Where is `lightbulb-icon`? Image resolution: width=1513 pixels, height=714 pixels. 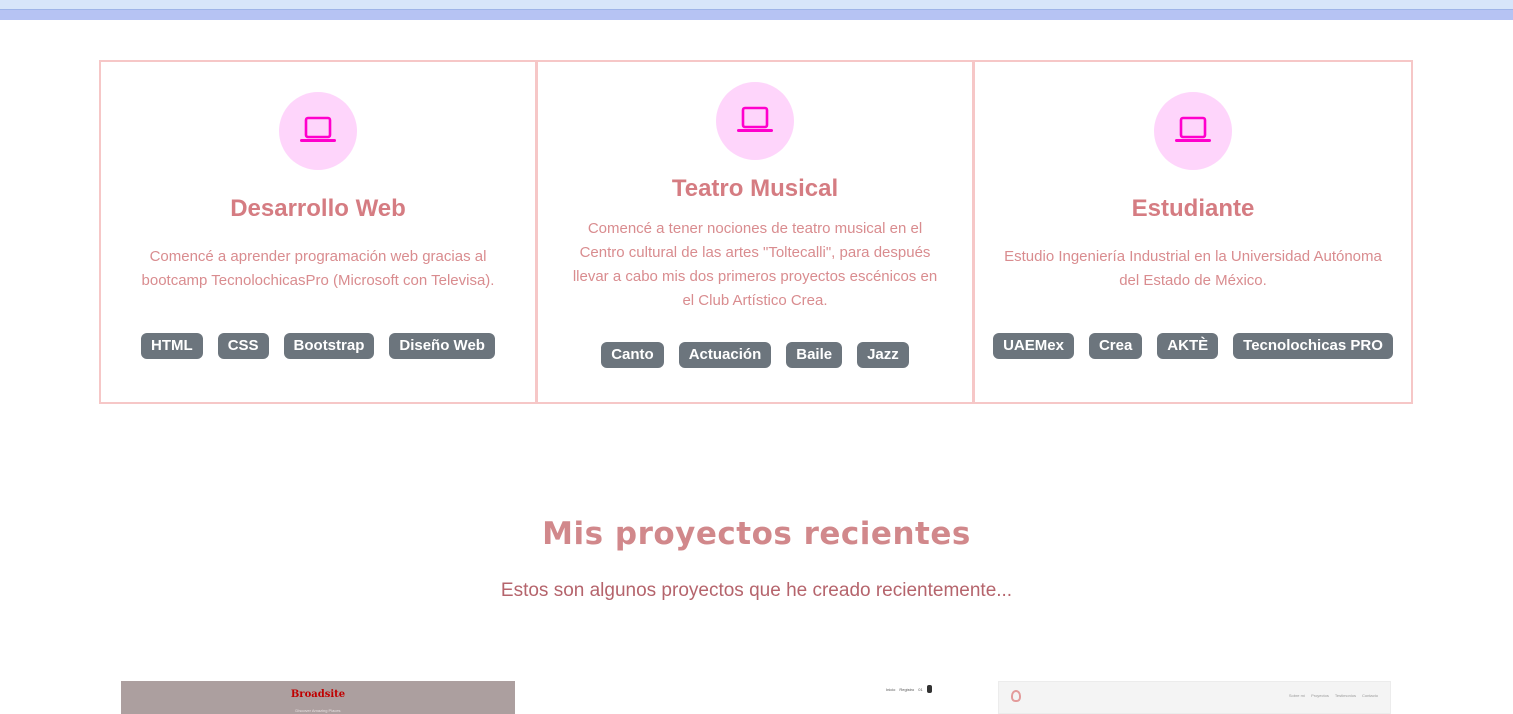
lightbulb-icon is located at coordinates (1016, 696).